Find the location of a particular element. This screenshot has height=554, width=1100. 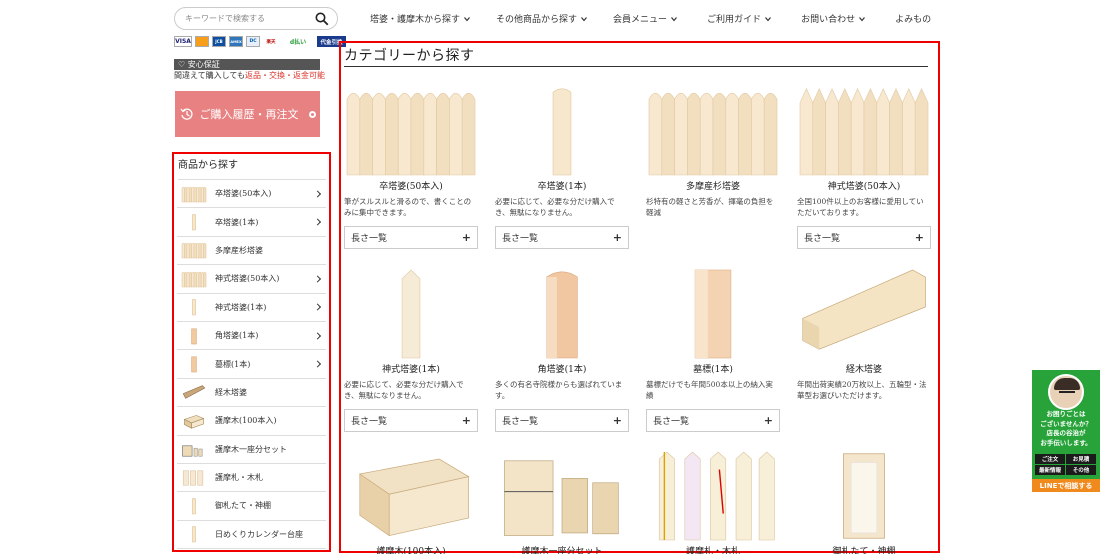

category-name: 角塔婆(1本) is located at coordinates (562, 368).